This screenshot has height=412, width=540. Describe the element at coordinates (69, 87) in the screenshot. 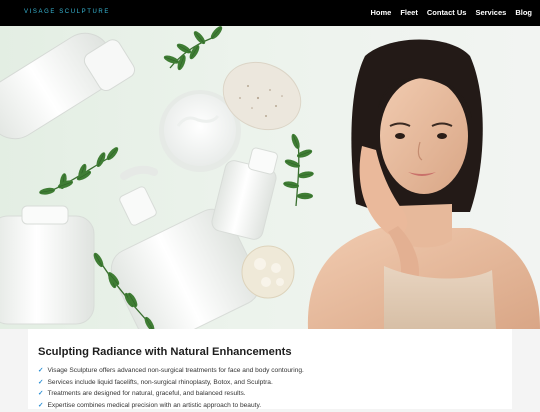

I see `bottle-top-left` at that location.